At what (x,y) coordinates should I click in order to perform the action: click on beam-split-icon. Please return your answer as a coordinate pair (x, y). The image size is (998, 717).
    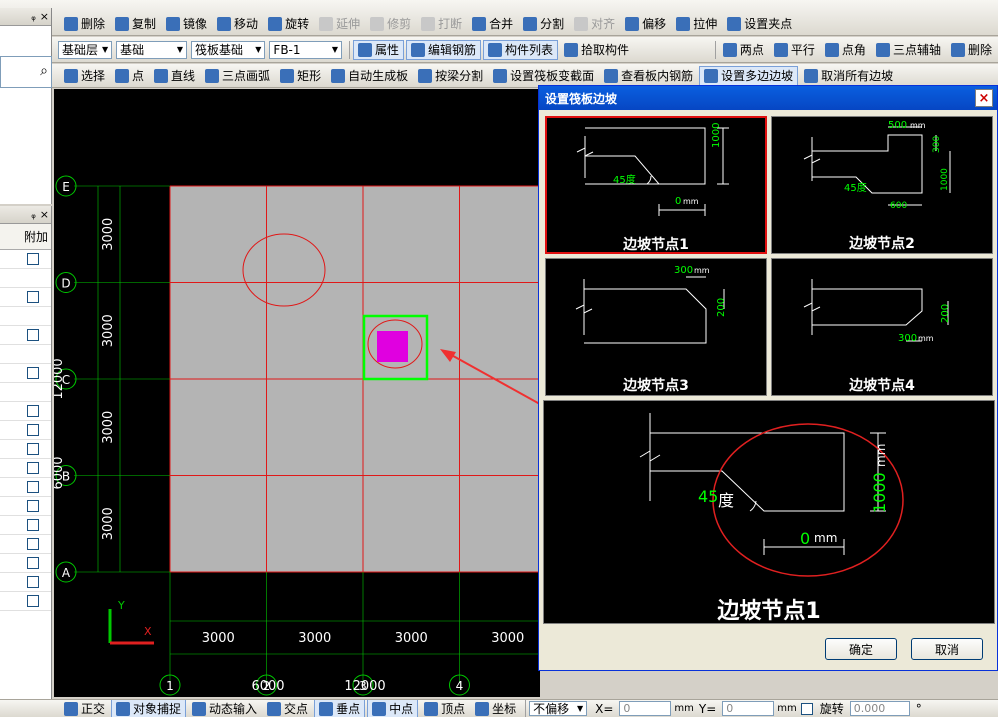
    Looking at the image, I should click on (425, 75).